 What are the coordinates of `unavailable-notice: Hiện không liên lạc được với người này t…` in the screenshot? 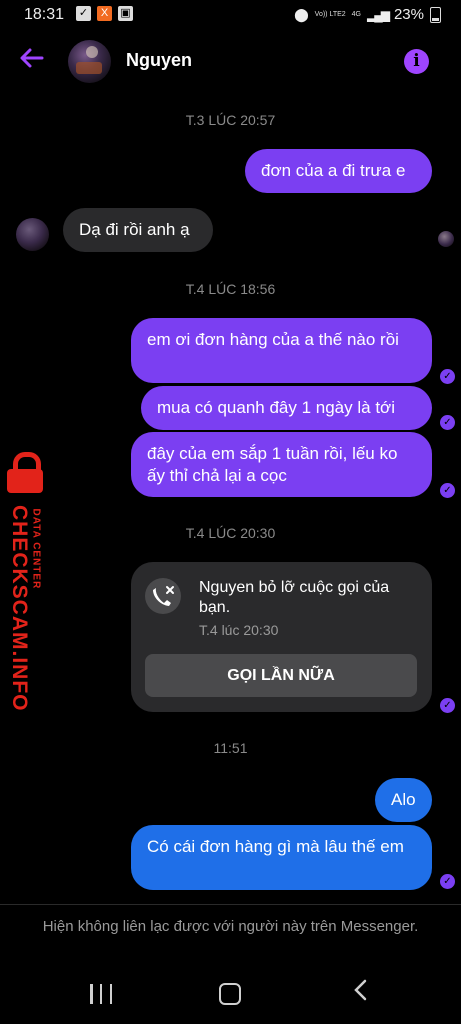 It's located at (230, 926).